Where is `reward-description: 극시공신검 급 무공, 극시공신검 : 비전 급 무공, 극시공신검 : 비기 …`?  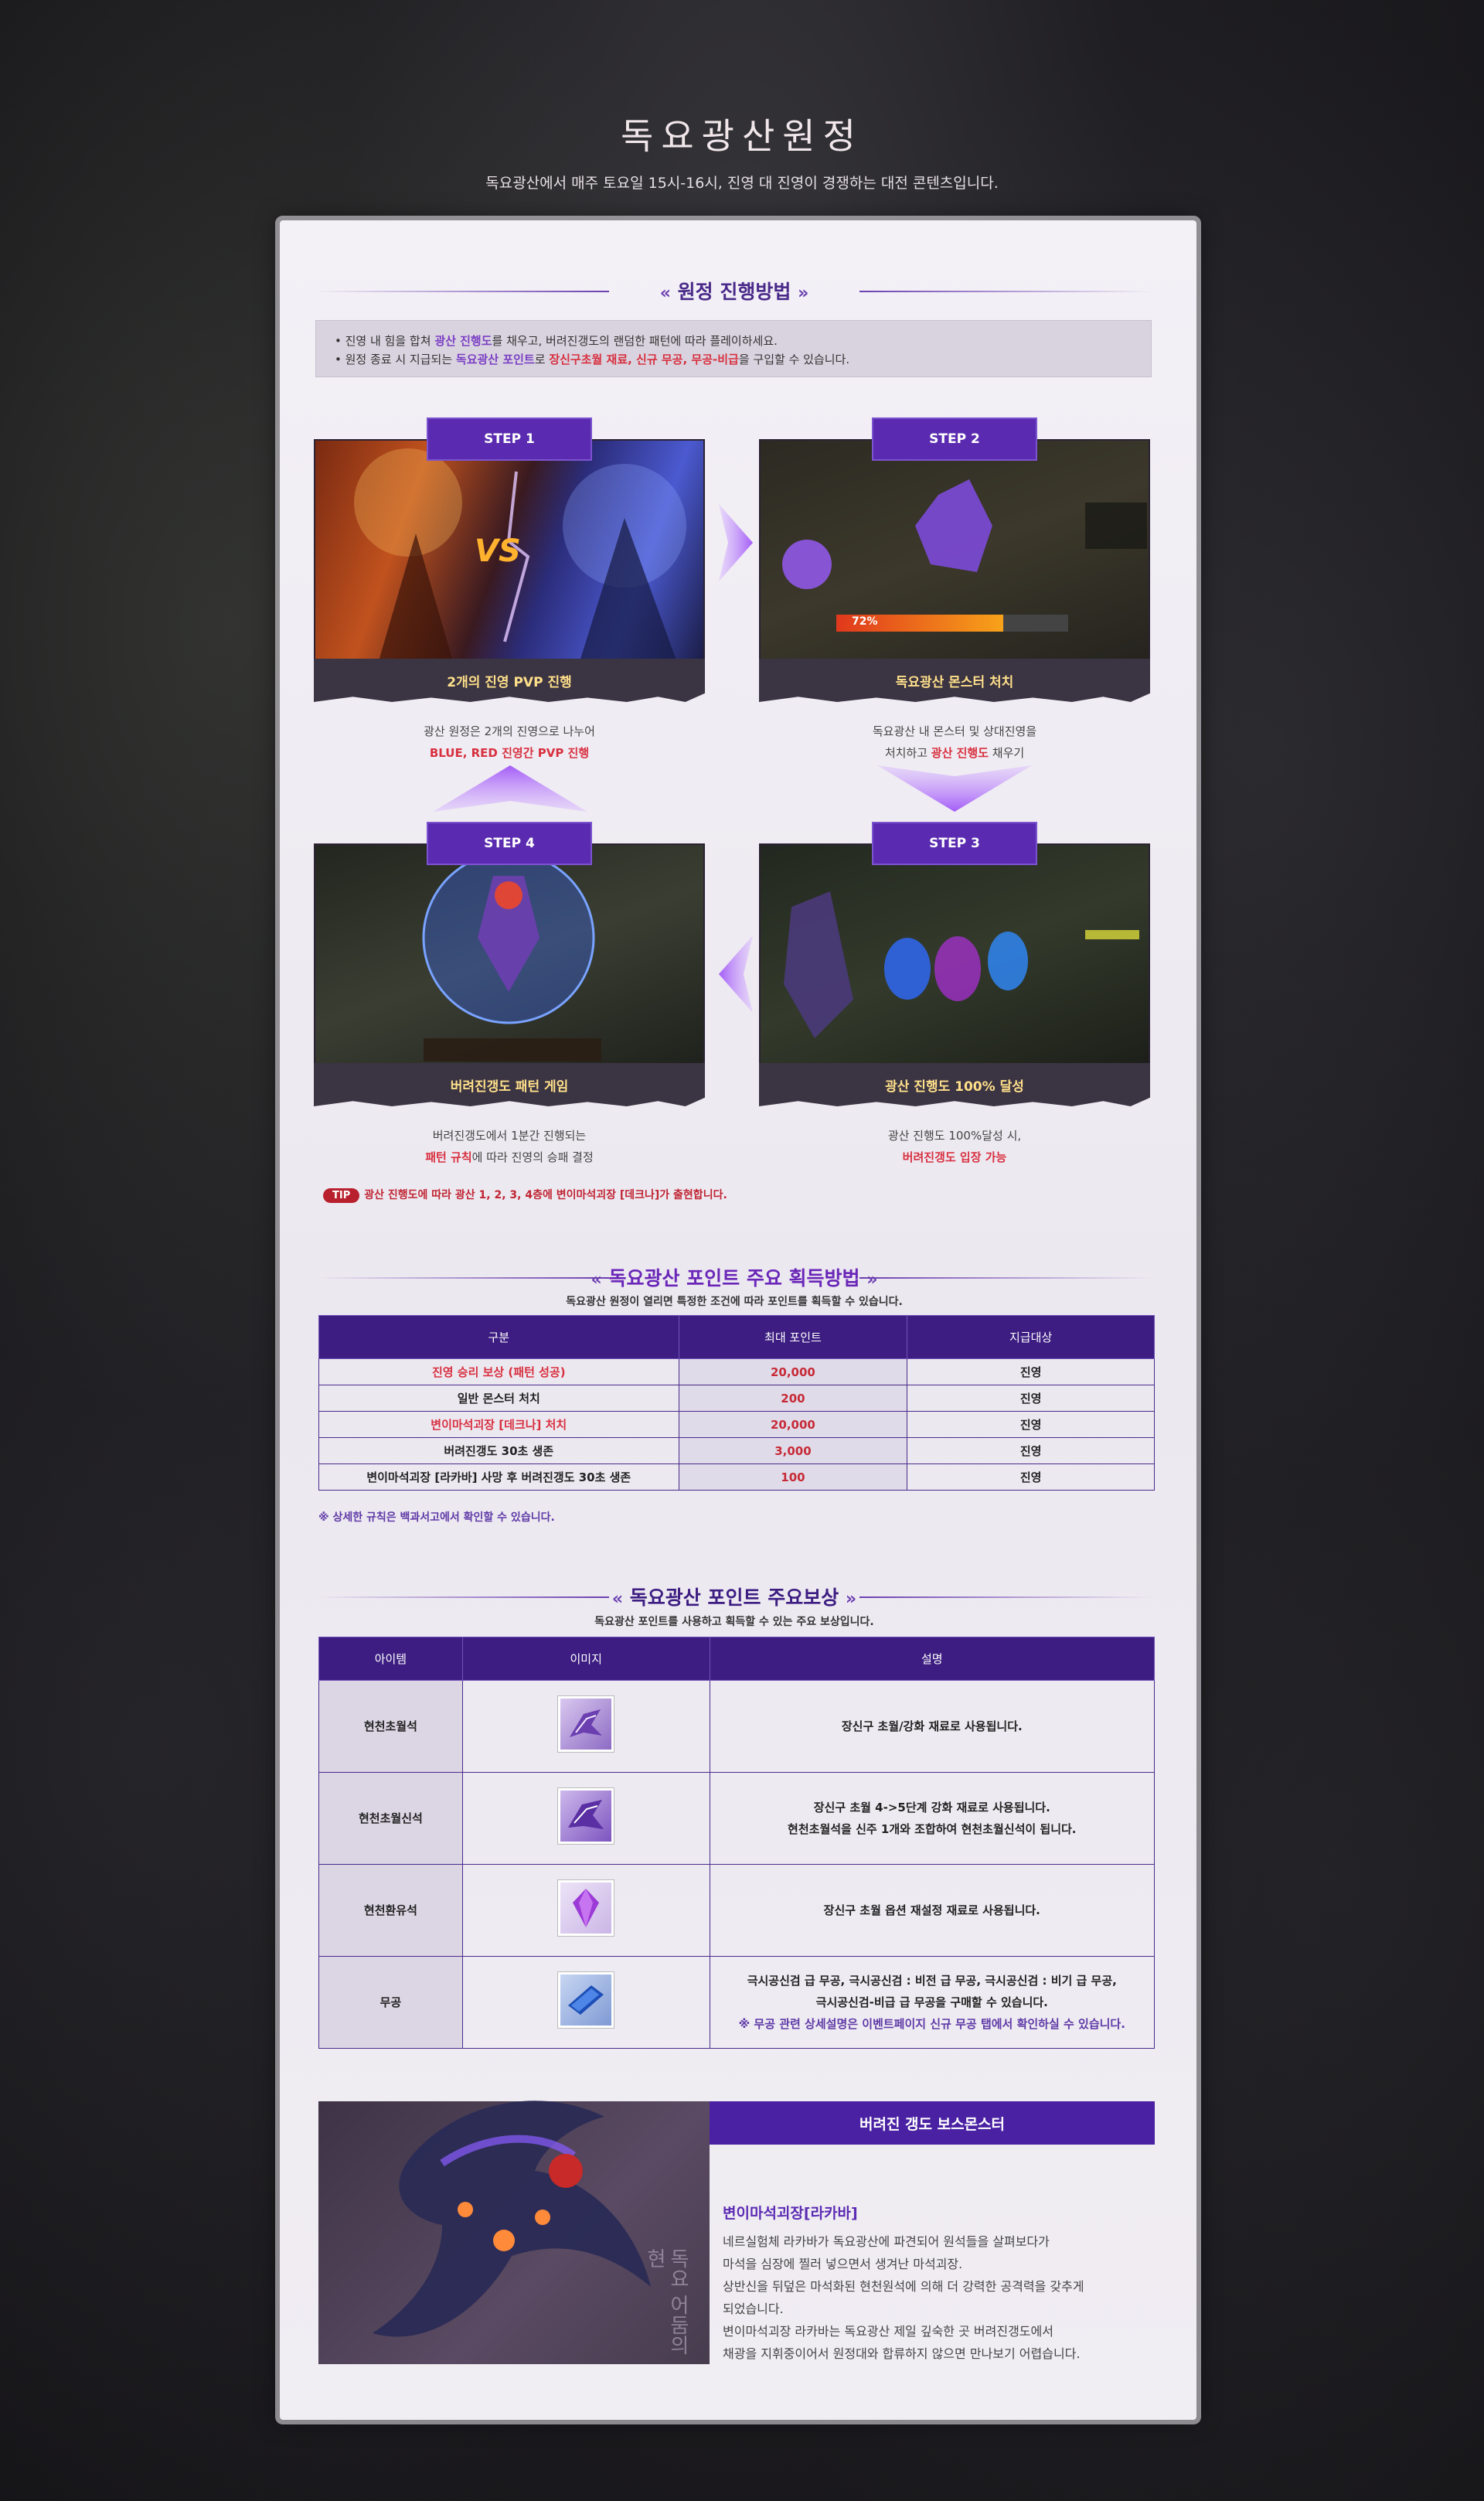 reward-description: 극시공신검 급 무공, 극시공신검 : 비전 급 무공, 극시공신검 : 비기 … is located at coordinates (932, 2002).